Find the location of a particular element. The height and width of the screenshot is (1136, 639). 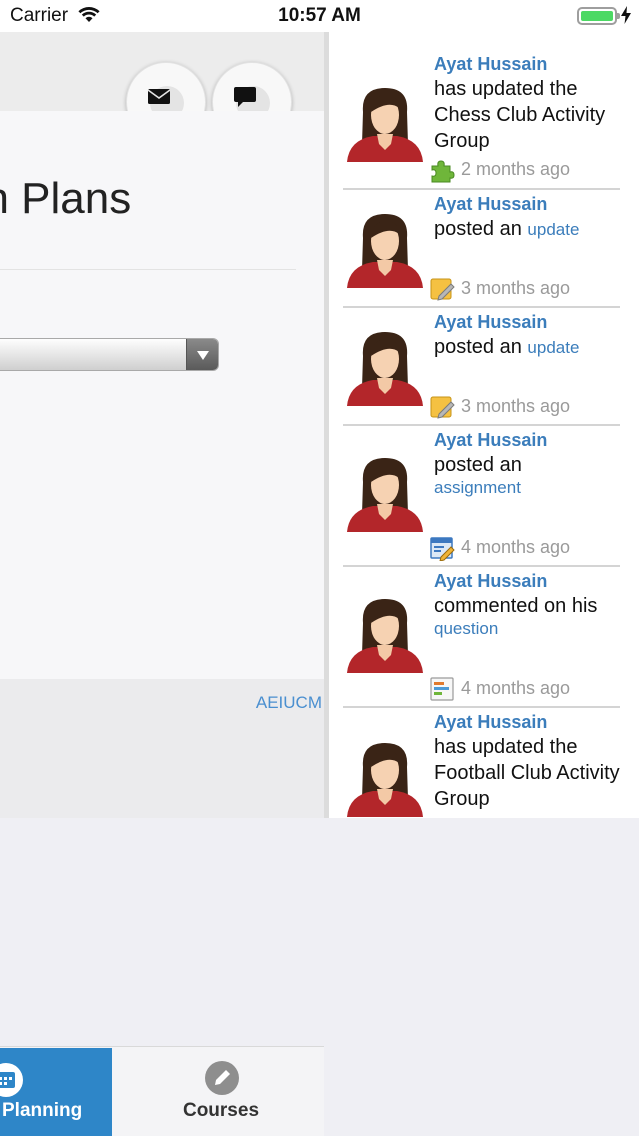

status-time: 10:57 AM is located at coordinates (319, 15).